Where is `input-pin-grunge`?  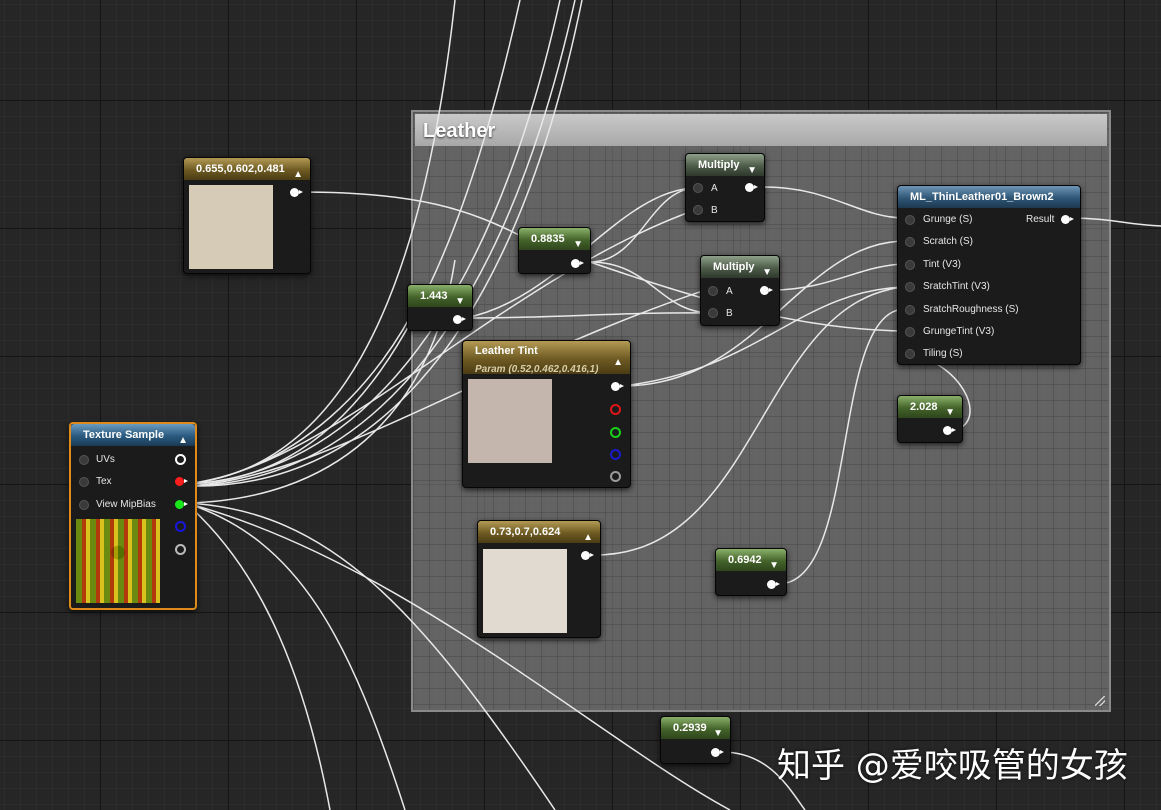
input-pin-grunge is located at coordinates (910, 220).